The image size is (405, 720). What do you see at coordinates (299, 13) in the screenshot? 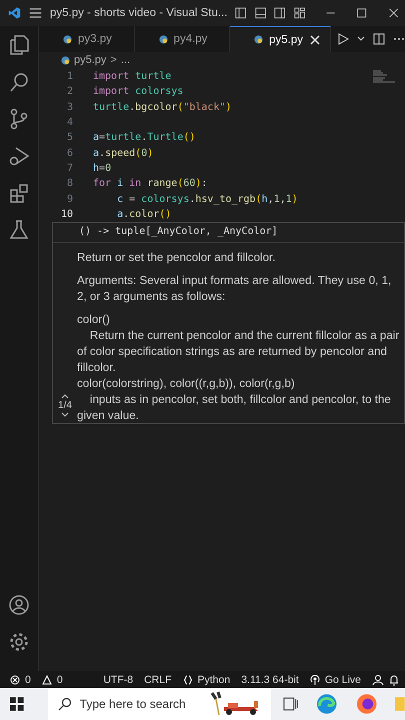
I see `customize-layout-icon` at bounding box center [299, 13].